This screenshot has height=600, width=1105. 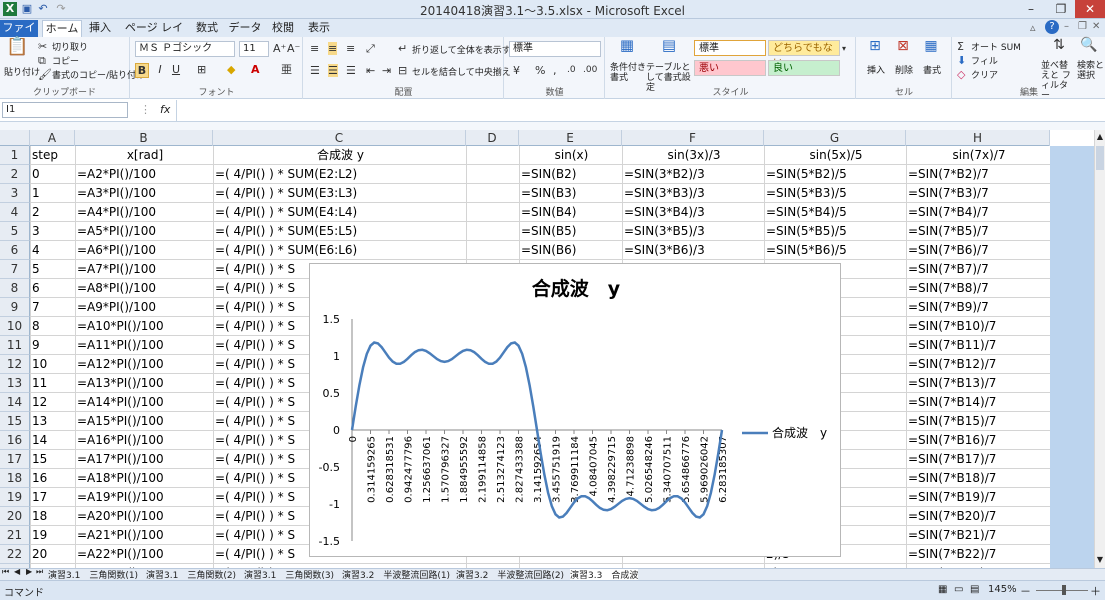 What do you see at coordinates (339, 193) in the screenshot?
I see `cell-c3: =( 4/PI() ) * SUM(E3:L3)` at bounding box center [339, 193].